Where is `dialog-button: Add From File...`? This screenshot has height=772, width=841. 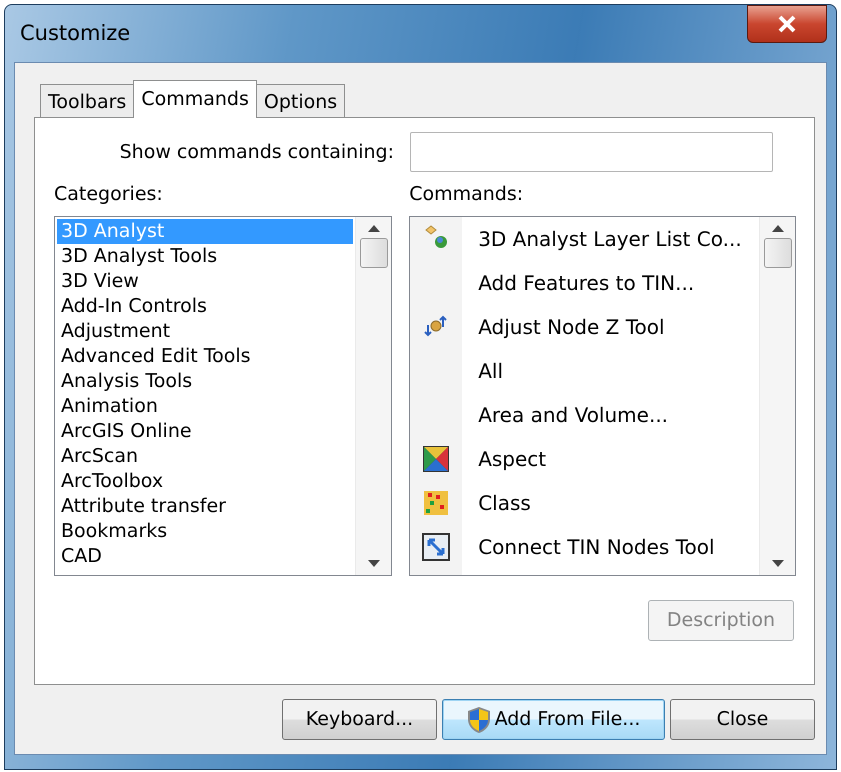
dialog-button: Add From File... is located at coordinates (553, 719).